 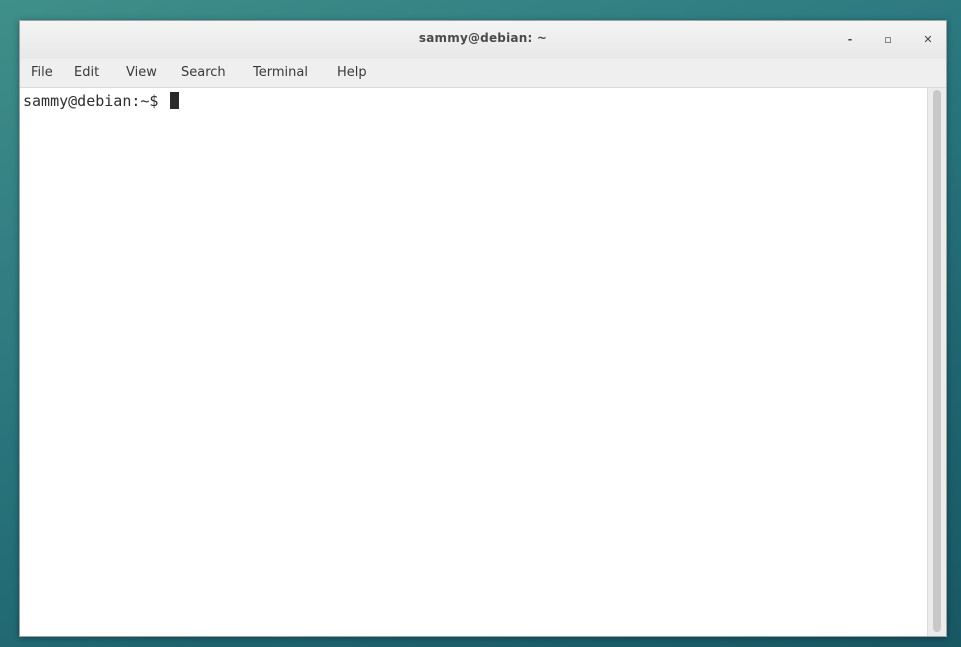 I want to click on menu-edit: Edit, so click(x=86, y=72).